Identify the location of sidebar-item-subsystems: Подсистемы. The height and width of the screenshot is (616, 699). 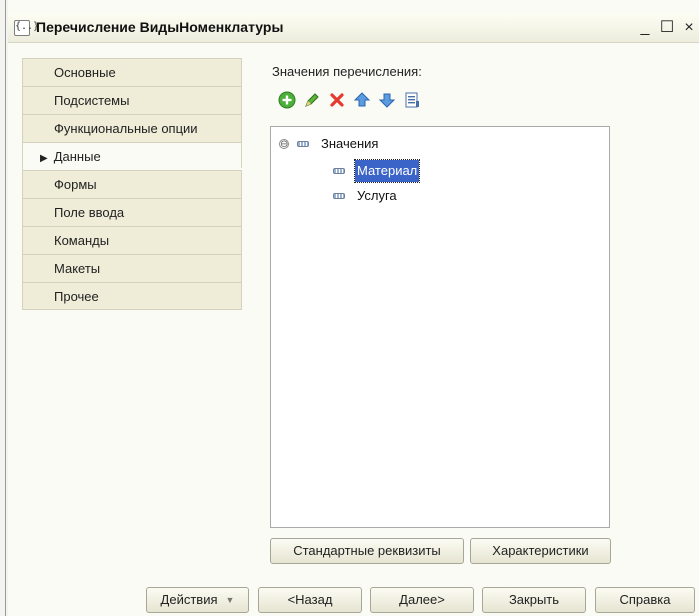
(132, 100).